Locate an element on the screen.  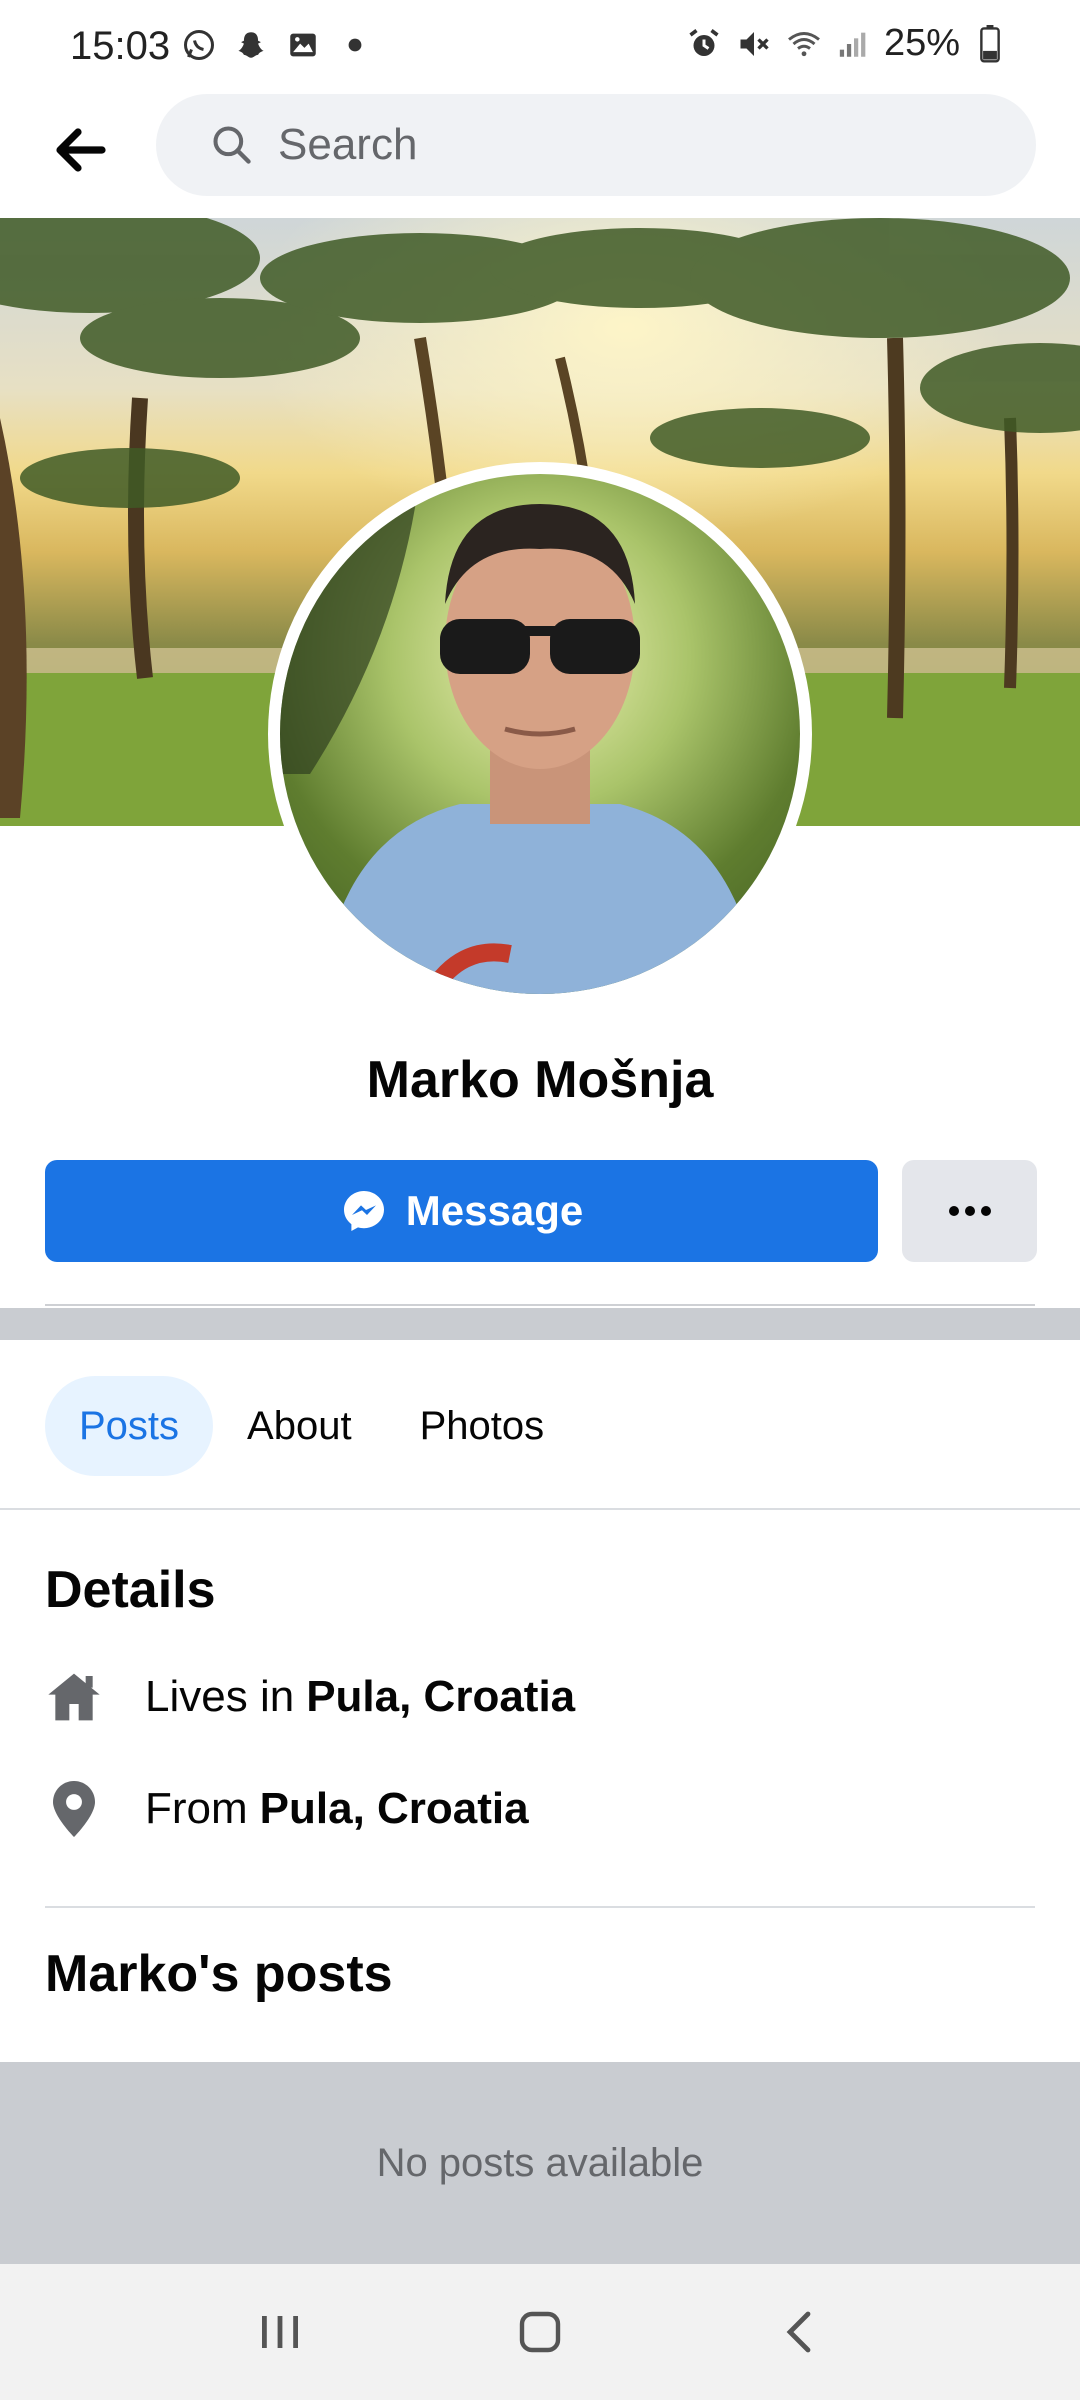
back-chevron-icon is located at coordinates (798, 2332).